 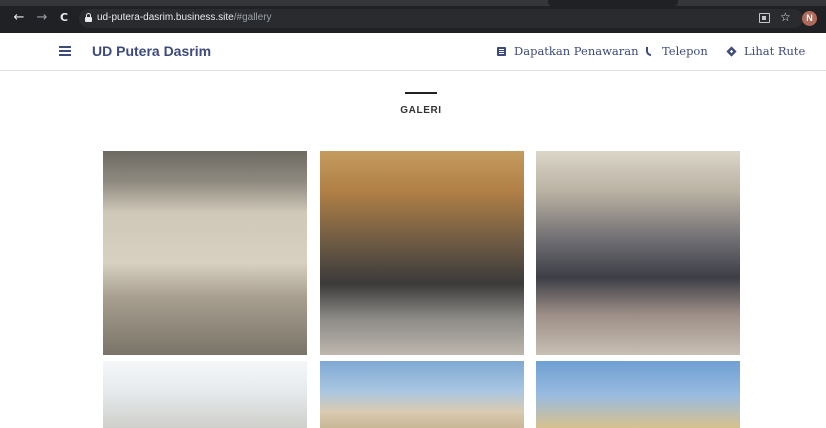 What do you see at coordinates (413, 3) in the screenshot?
I see `tab-strip` at bounding box center [413, 3].